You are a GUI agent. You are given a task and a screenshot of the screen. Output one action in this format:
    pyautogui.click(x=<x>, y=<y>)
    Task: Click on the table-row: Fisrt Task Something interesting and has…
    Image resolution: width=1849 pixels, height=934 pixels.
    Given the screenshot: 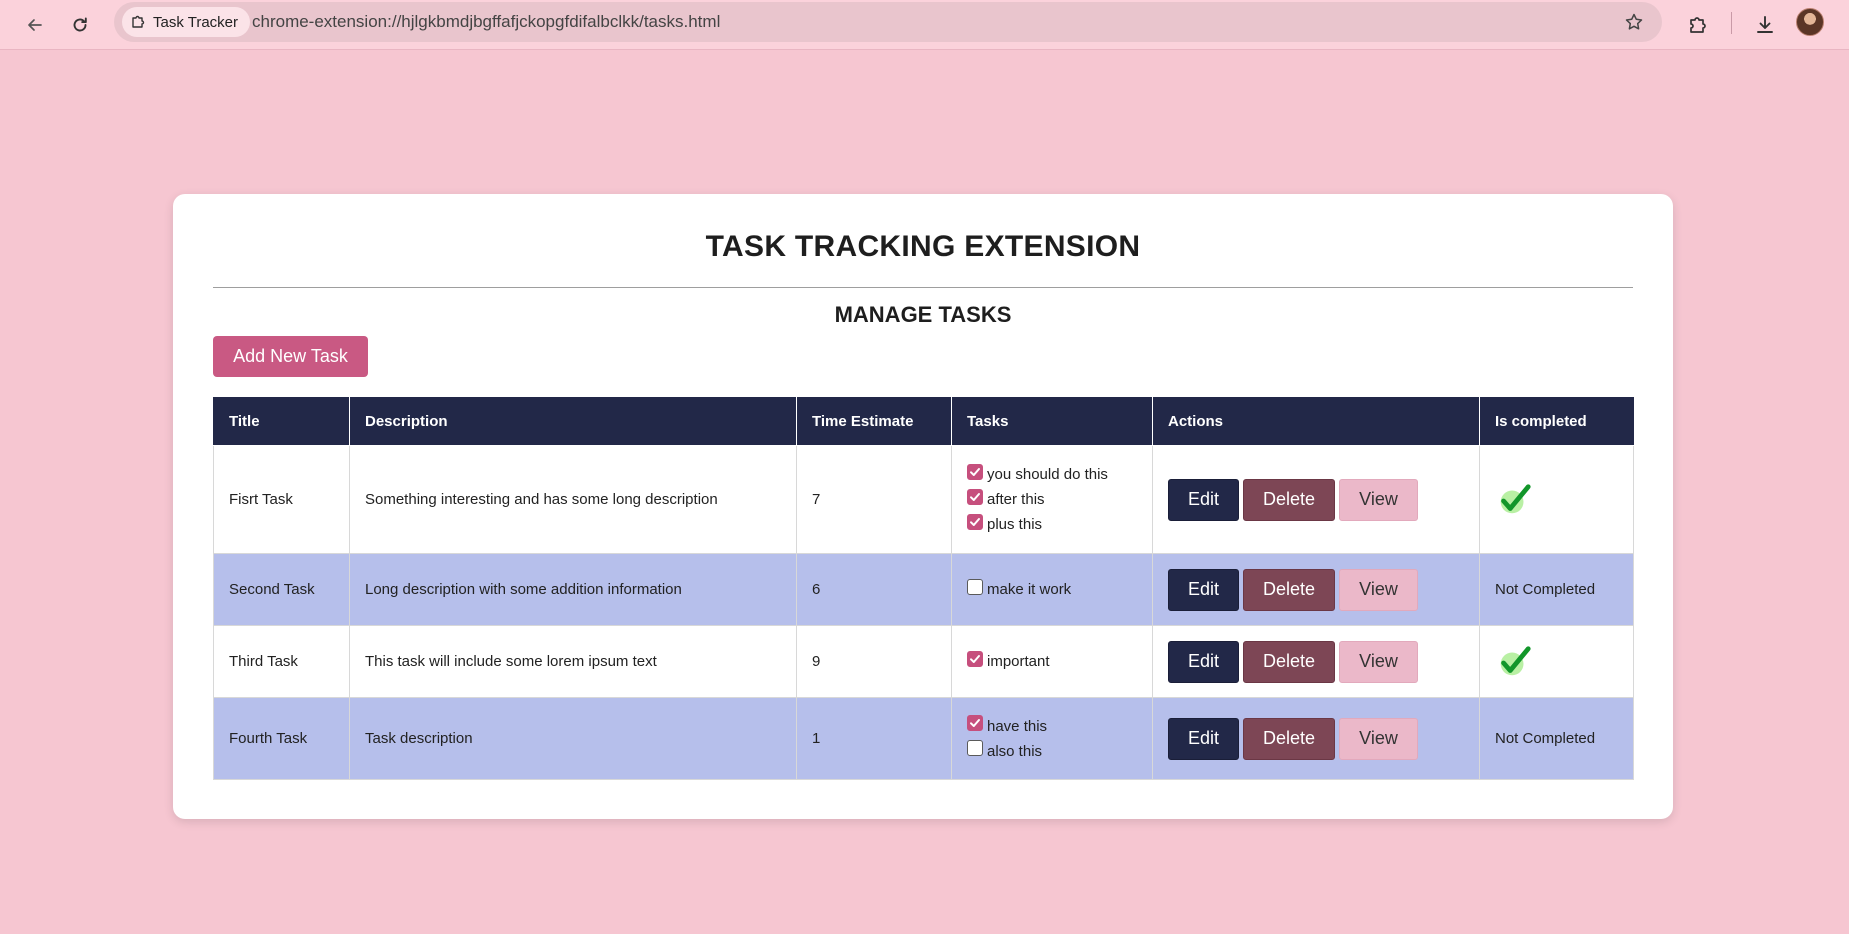 What is the action you would take?
    pyautogui.click(x=923, y=499)
    